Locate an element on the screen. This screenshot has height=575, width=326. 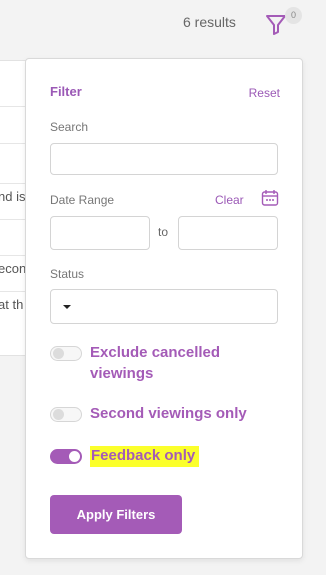
status-select is located at coordinates (164, 306).